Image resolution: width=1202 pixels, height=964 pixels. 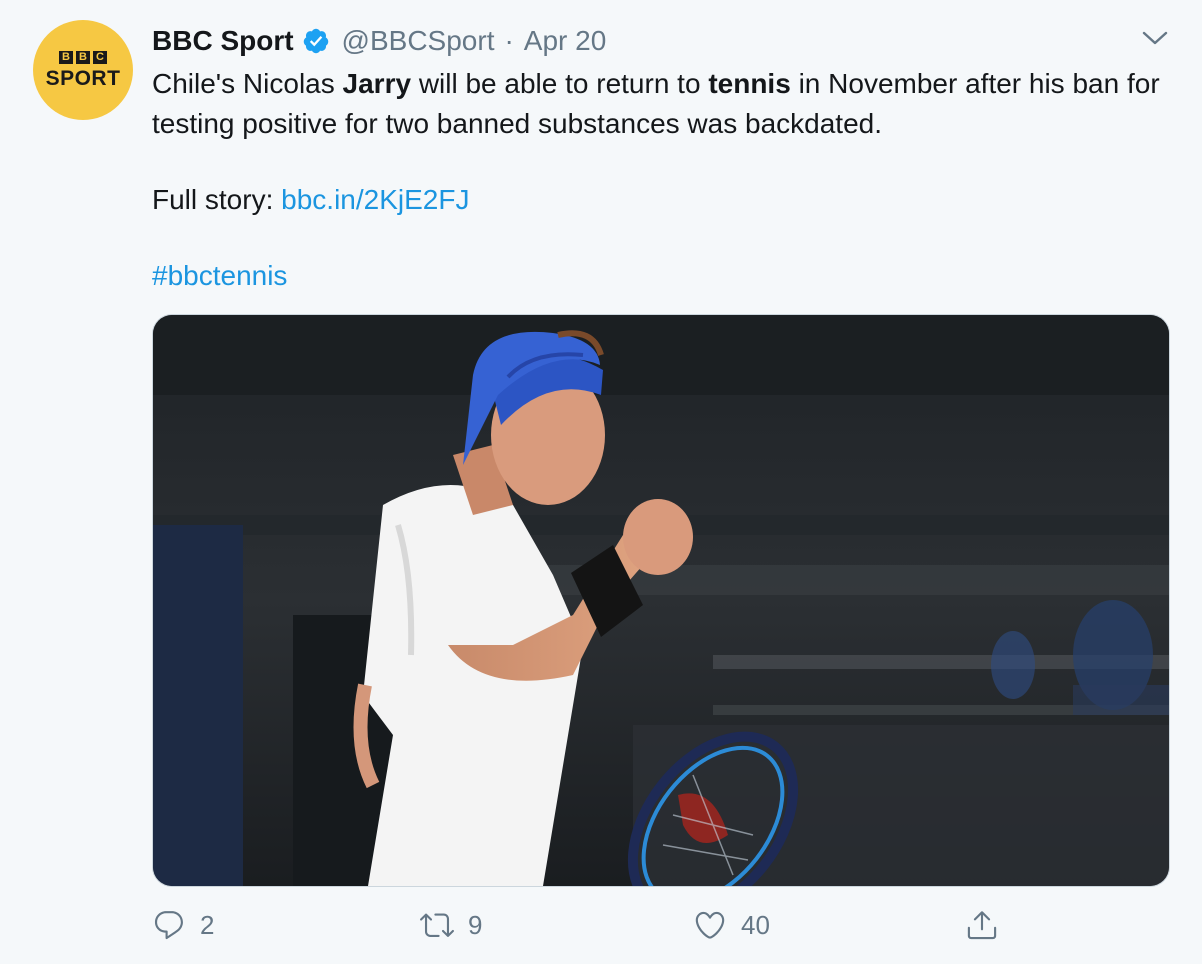 What do you see at coordinates (375, 199) in the screenshot?
I see `full-story-link: bbc.in/2KjE2FJ` at bounding box center [375, 199].